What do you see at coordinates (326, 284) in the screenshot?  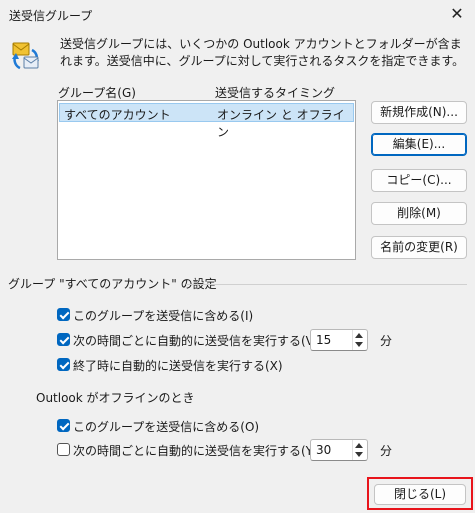 I see `divider` at bounding box center [326, 284].